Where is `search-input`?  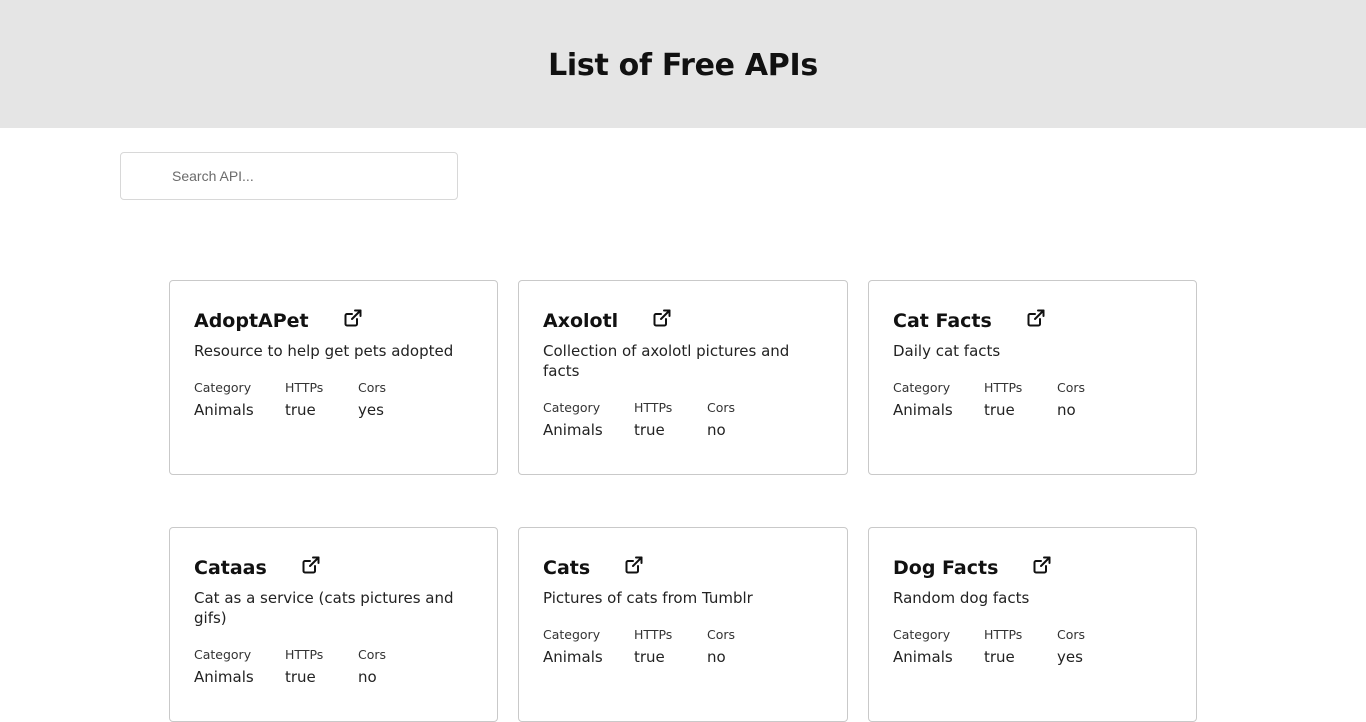
search-input is located at coordinates (289, 176).